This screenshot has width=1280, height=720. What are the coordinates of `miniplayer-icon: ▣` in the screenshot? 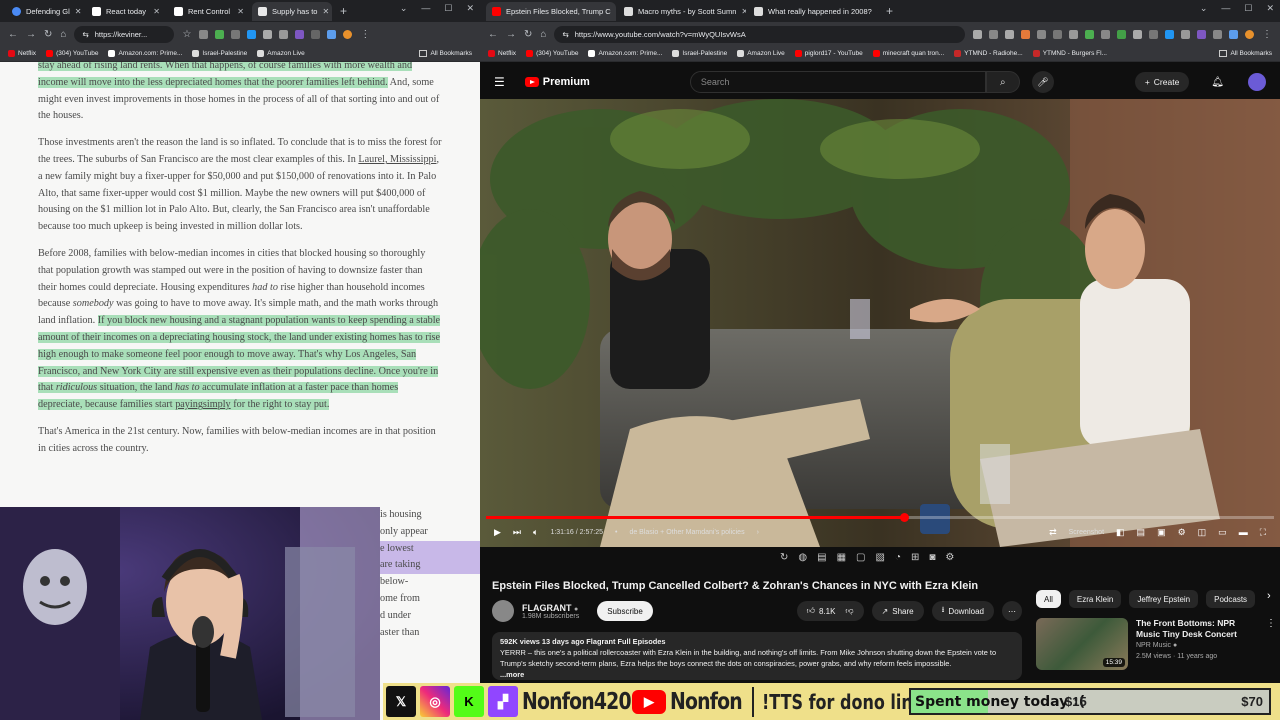 It's located at (1161, 532).